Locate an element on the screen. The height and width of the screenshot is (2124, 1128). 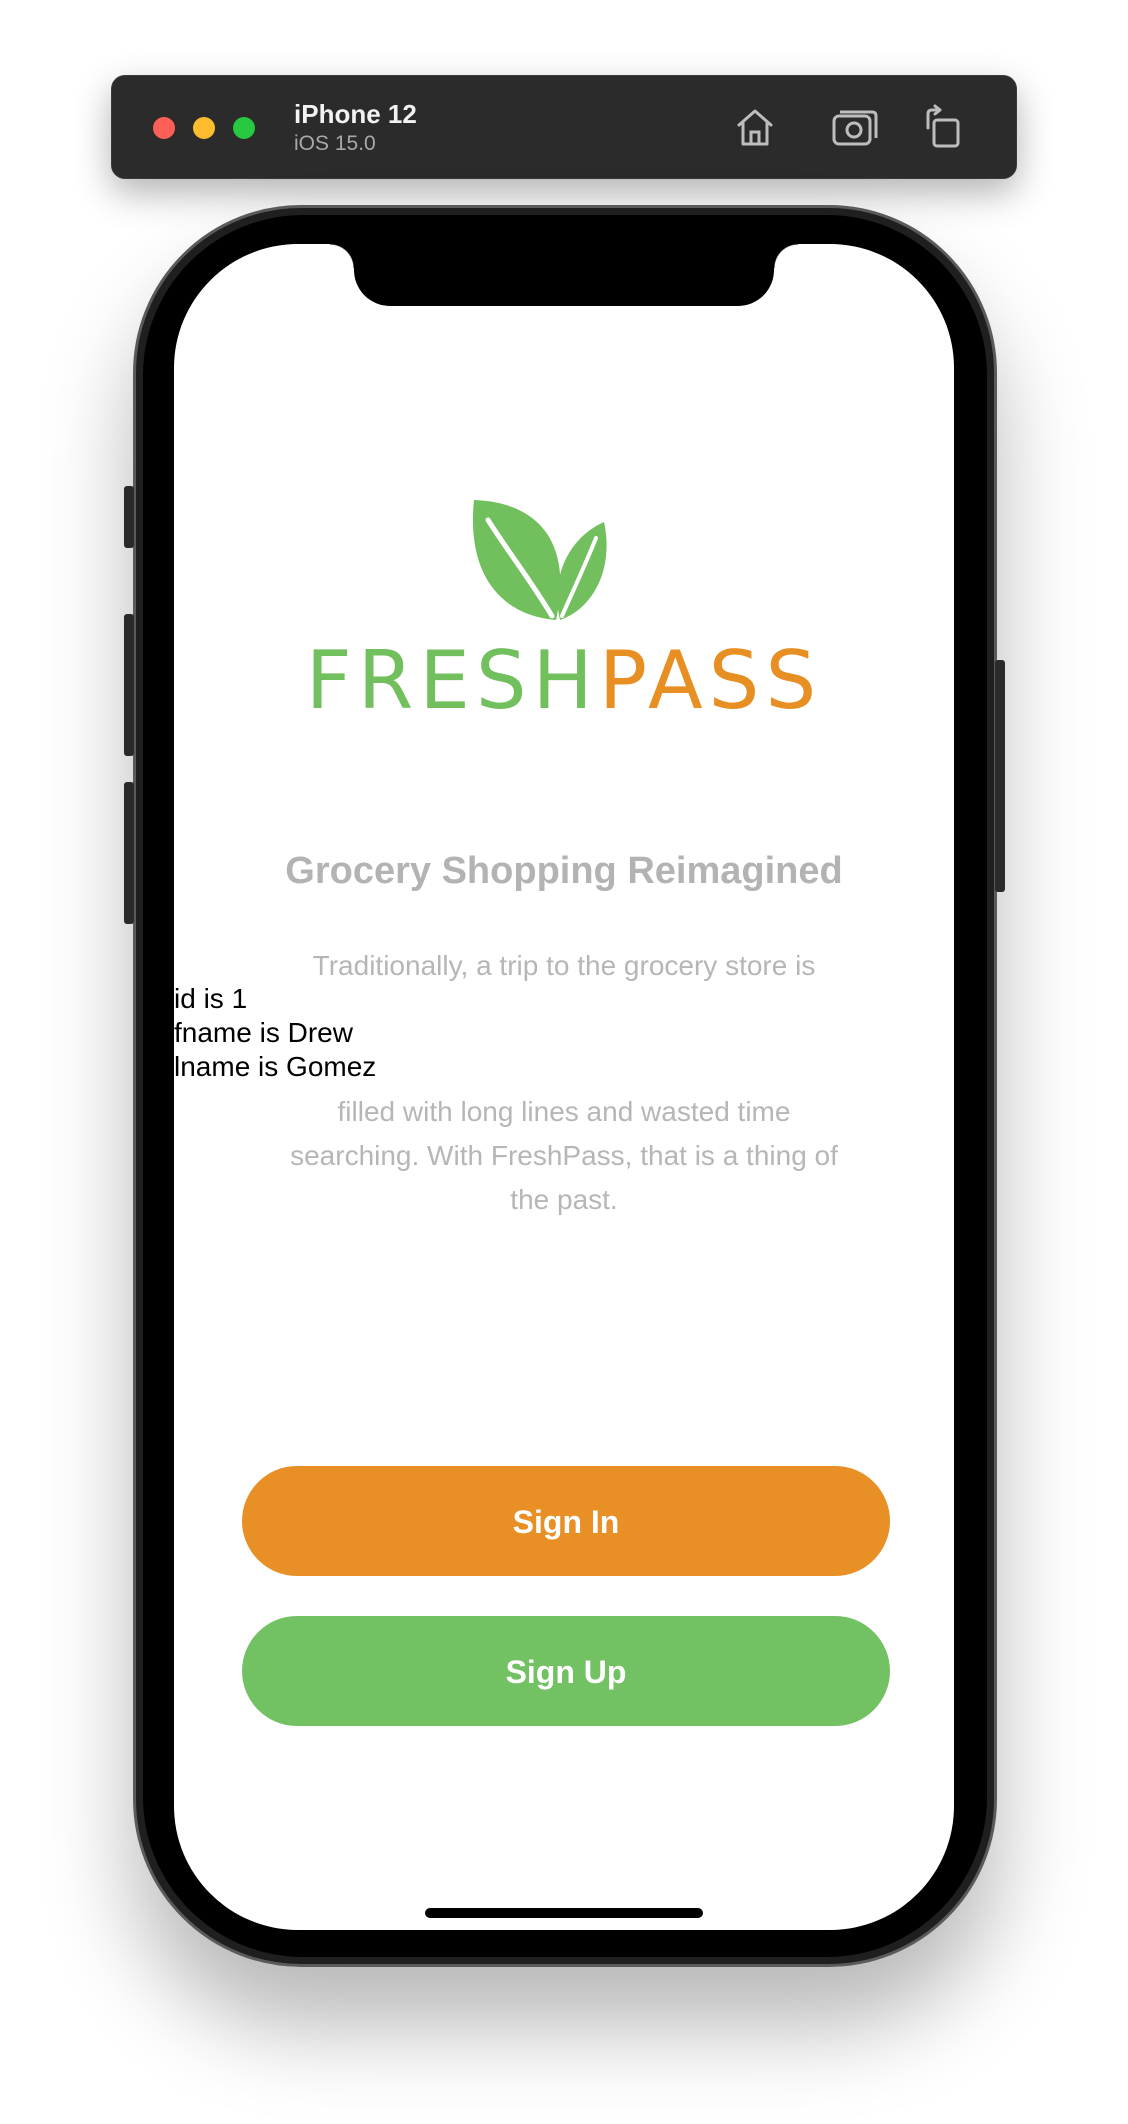
debug-line-id: id is 1 is located at coordinates (211, 998).